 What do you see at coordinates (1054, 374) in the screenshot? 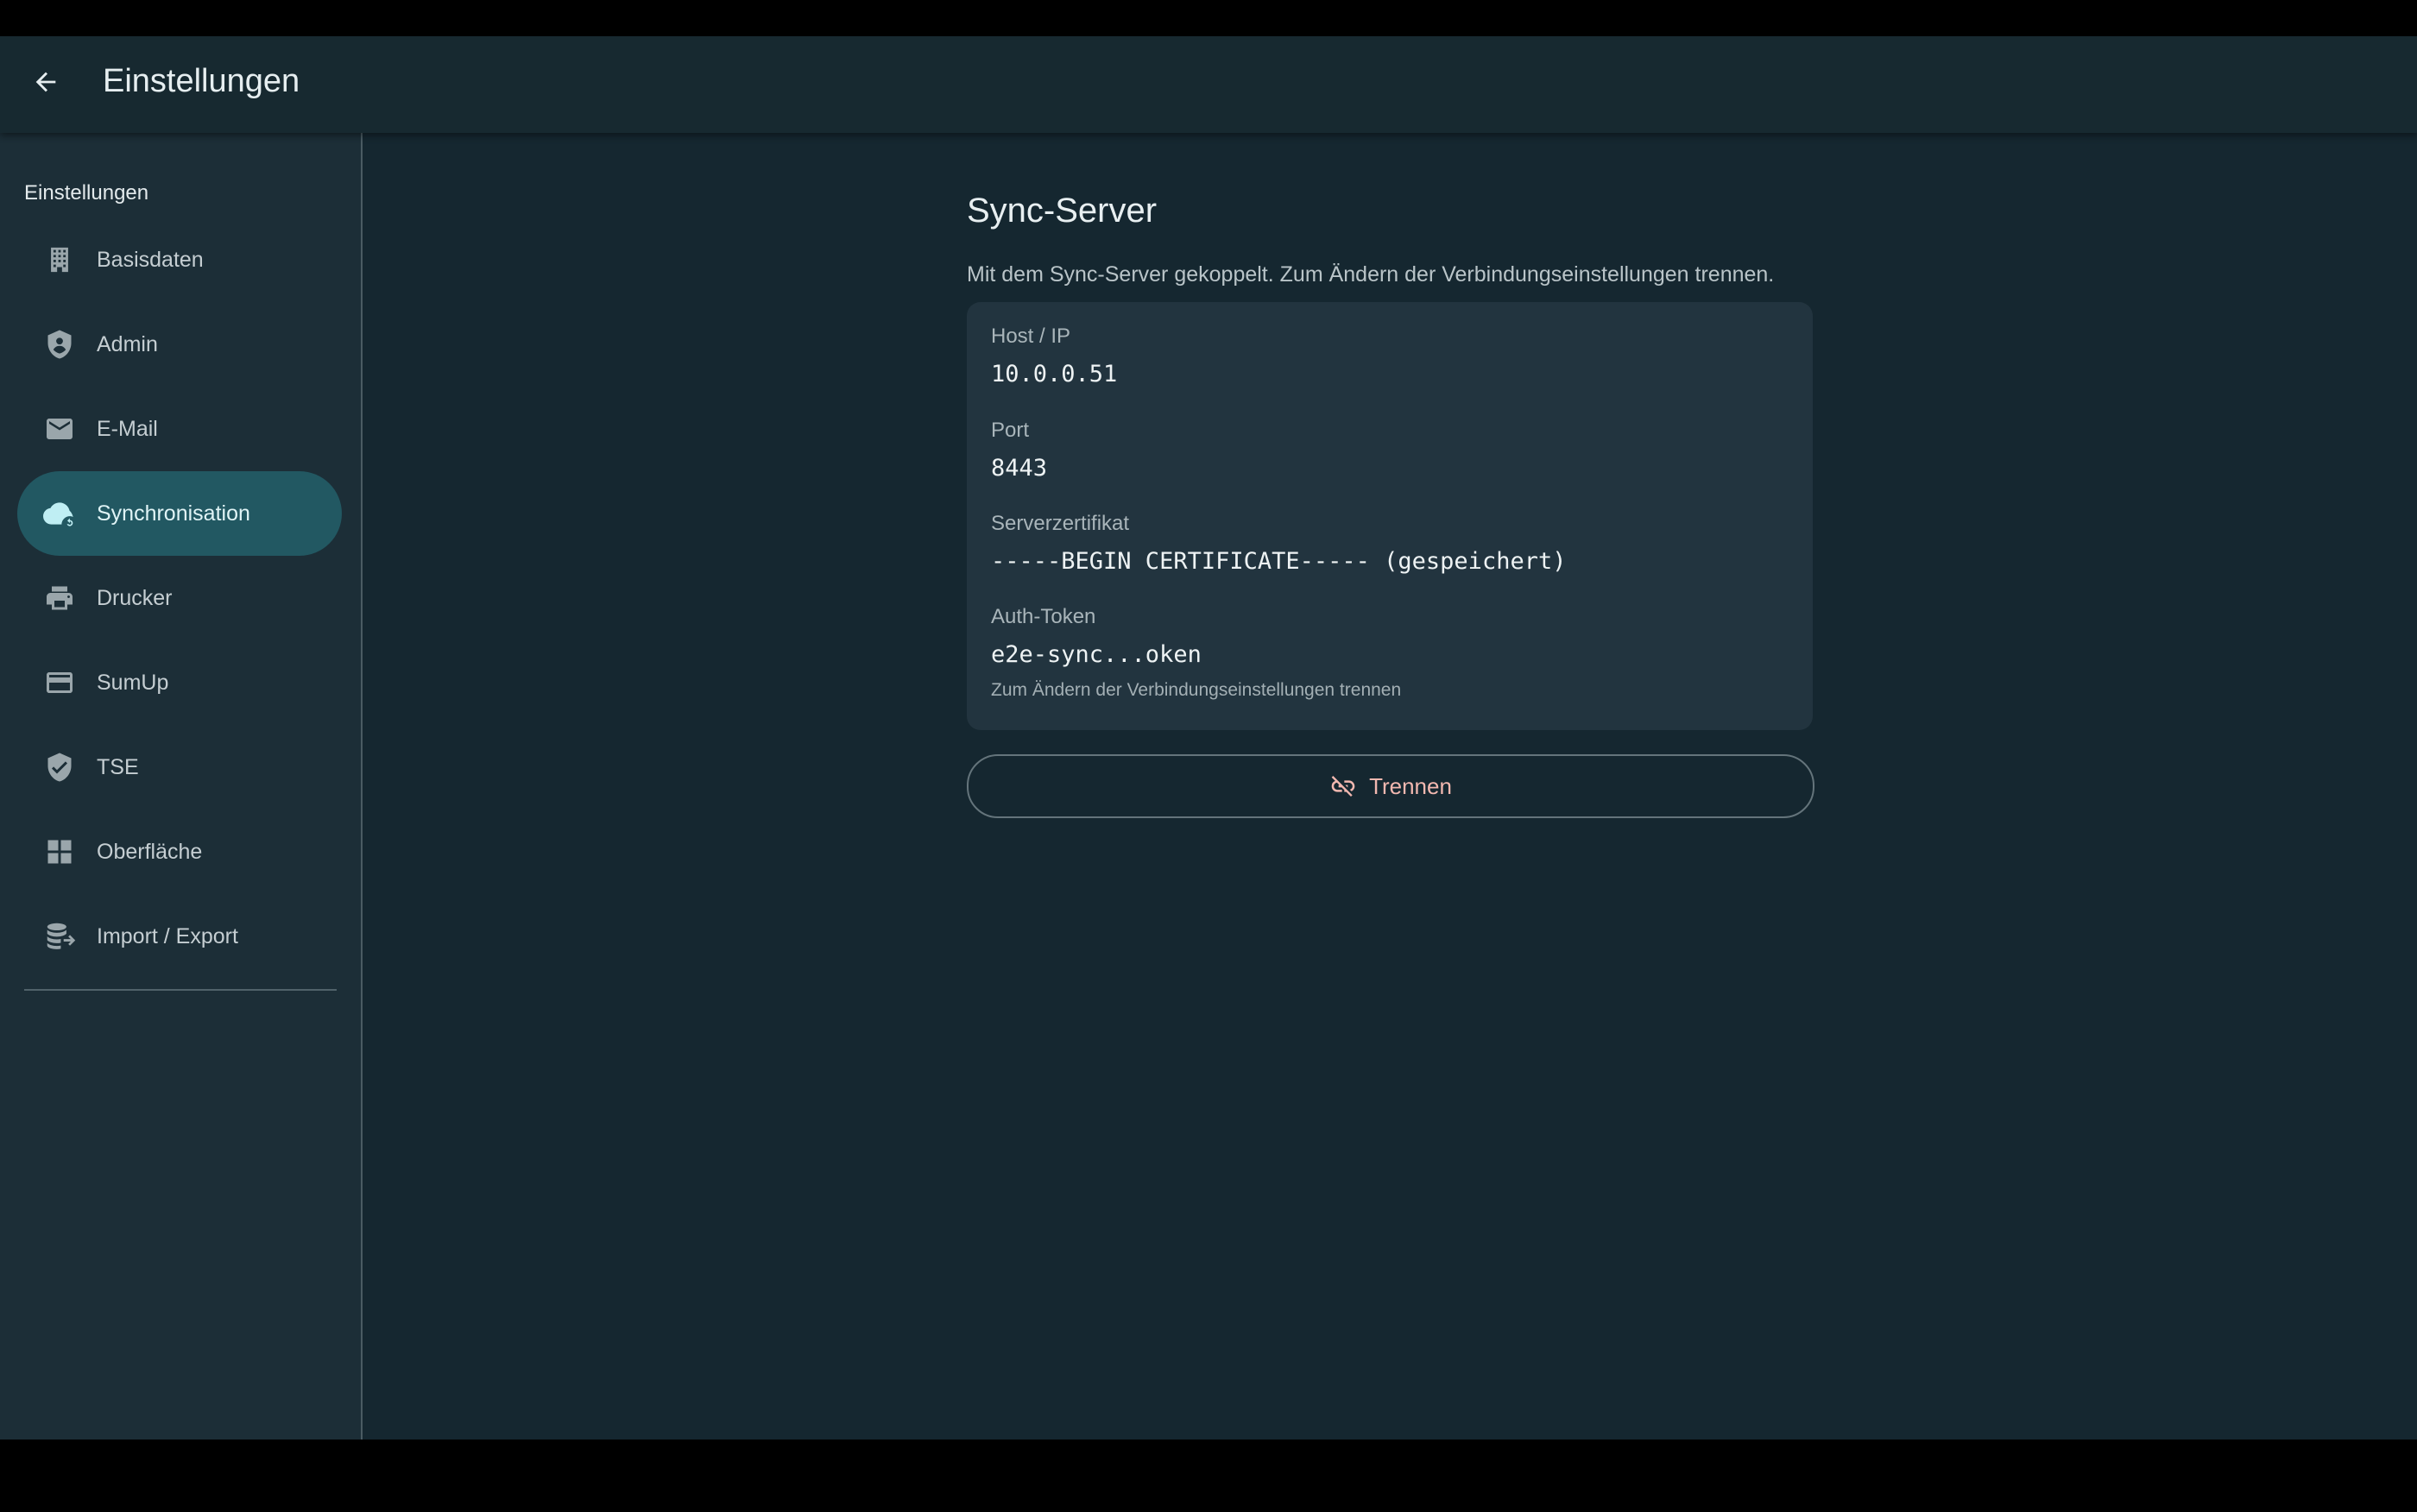
I see `field-value: 10.0.0.51` at bounding box center [1054, 374].